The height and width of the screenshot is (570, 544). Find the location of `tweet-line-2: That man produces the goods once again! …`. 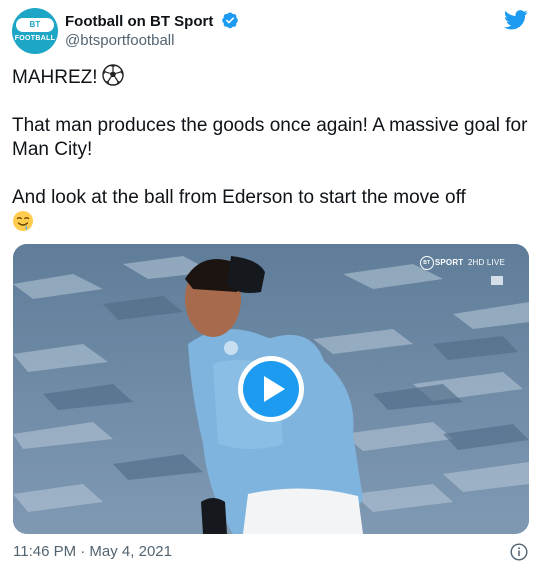

tweet-line-2: That man produces the goods once again! … is located at coordinates (270, 137).